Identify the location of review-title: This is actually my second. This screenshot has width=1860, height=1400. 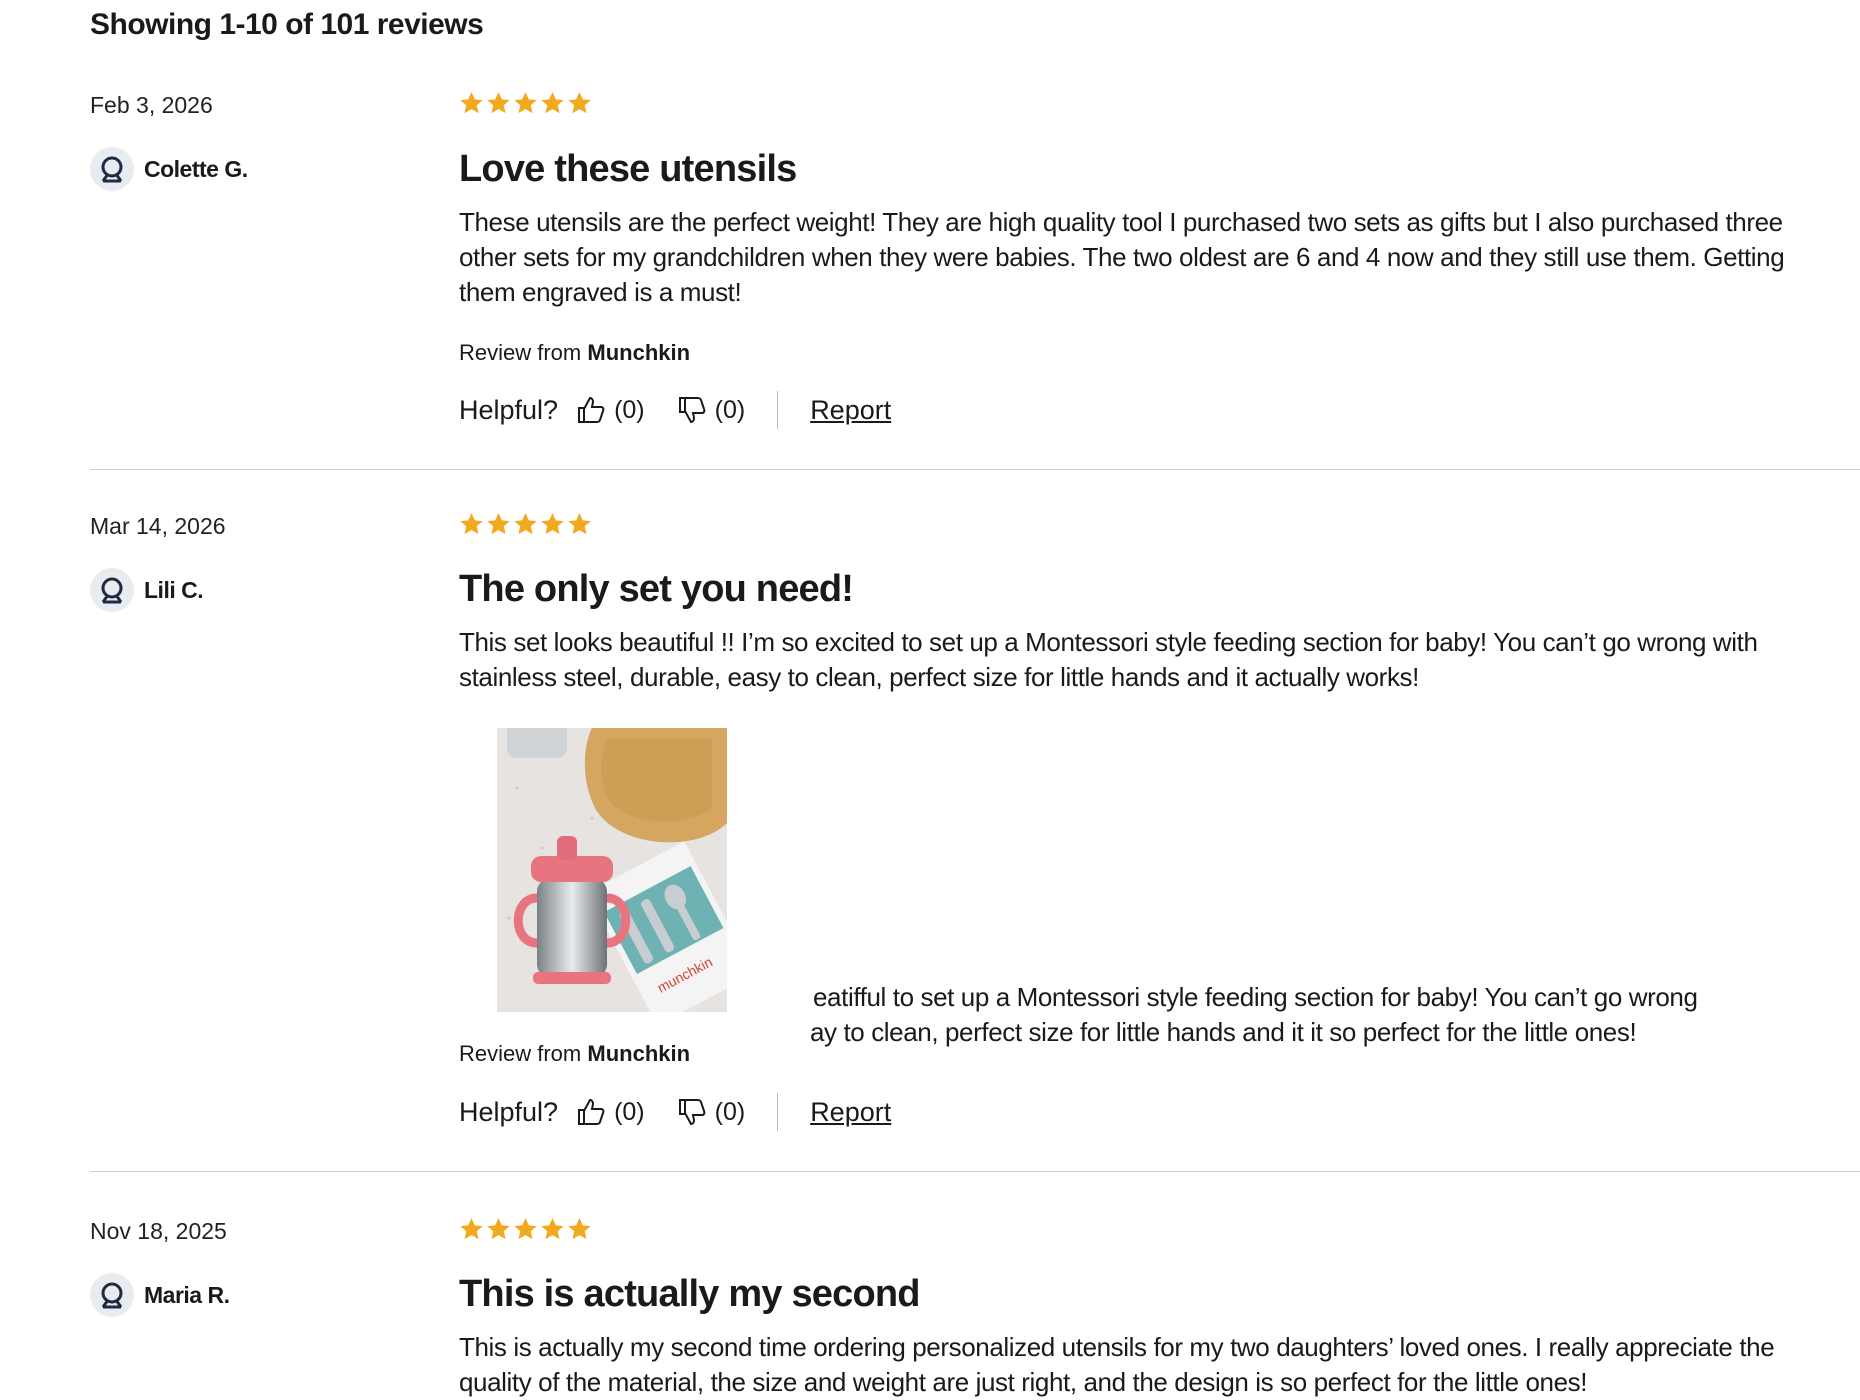
(690, 1294).